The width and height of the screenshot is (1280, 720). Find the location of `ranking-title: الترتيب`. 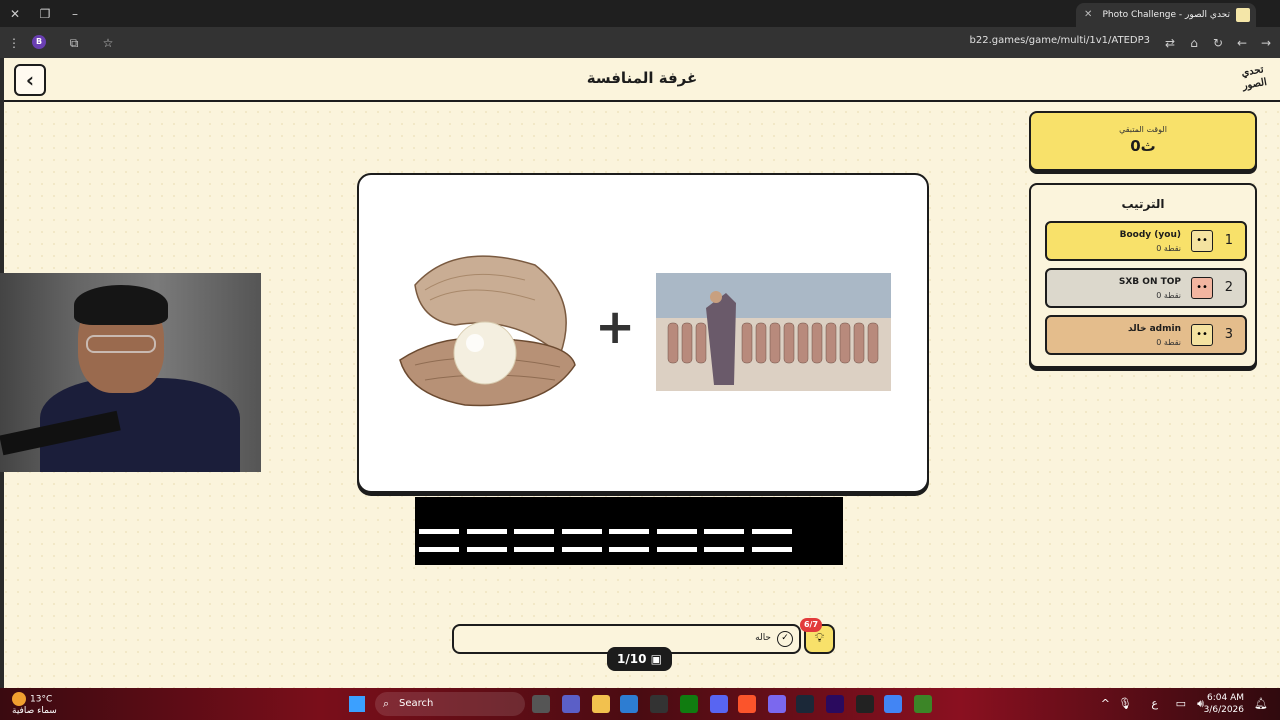

ranking-title: الترتيب is located at coordinates (1143, 204).